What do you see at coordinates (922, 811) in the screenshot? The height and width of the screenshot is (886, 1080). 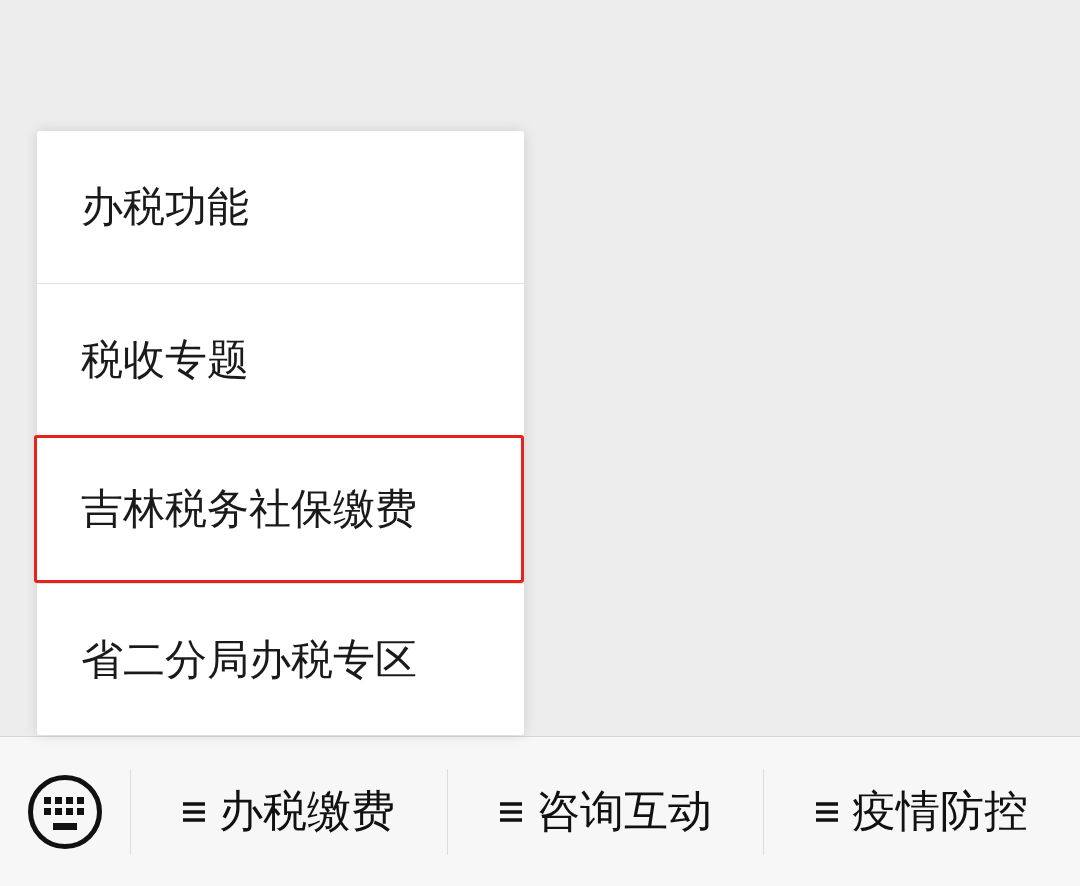 I see `menu-tab: 疫情防控` at bounding box center [922, 811].